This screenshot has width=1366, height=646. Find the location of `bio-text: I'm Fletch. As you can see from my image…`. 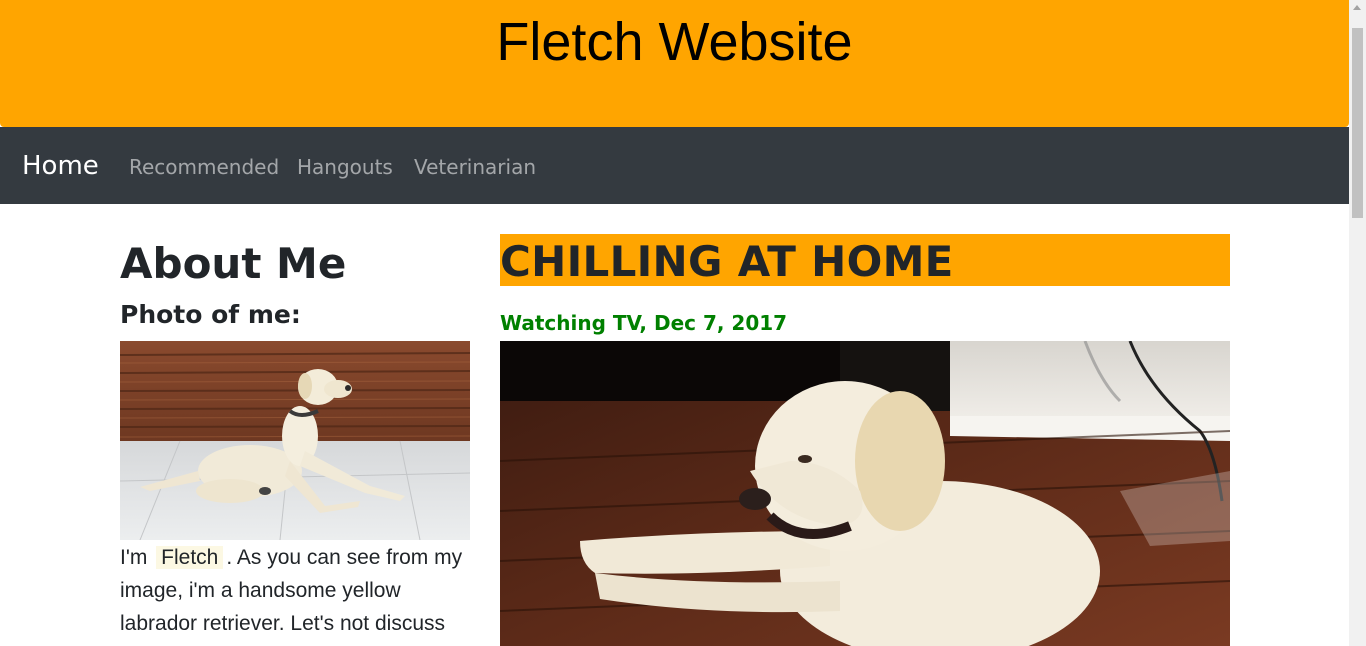

bio-text: I'm Fletch. As you can see from my image… is located at coordinates (295, 590).